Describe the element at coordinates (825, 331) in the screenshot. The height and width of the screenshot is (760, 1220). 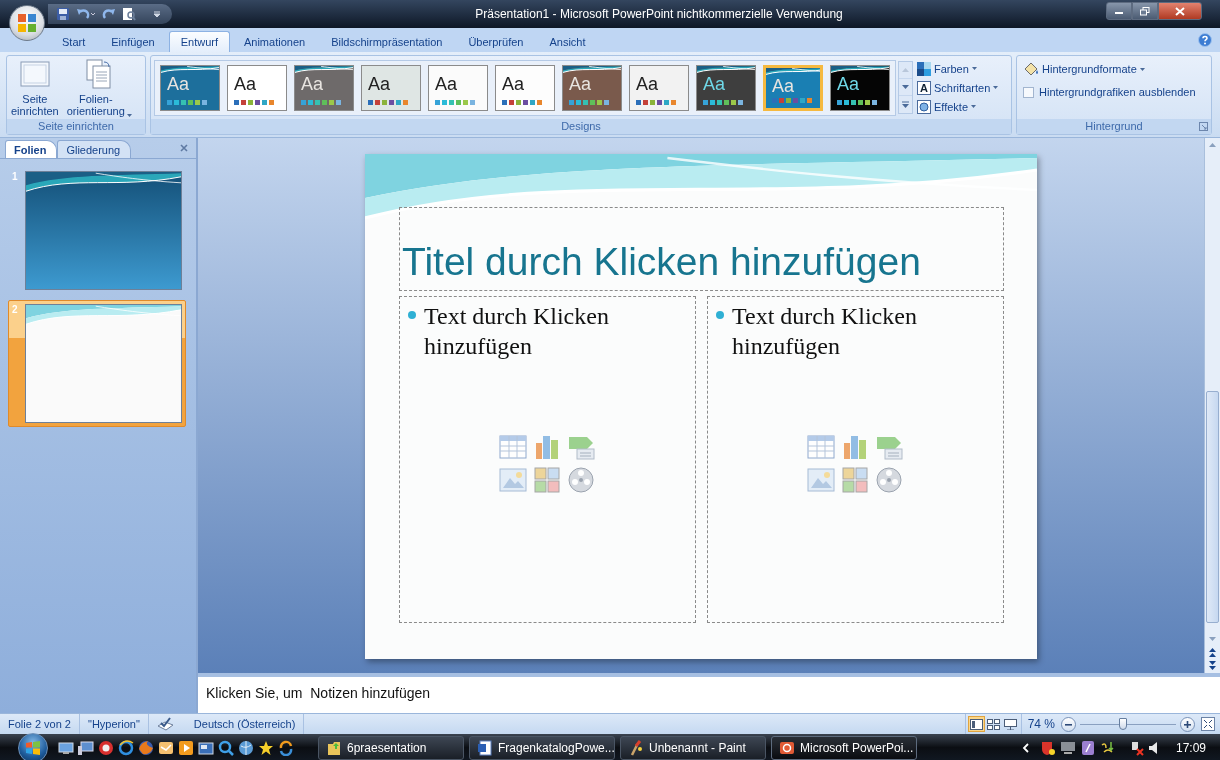
I see `placeholder-text: Text durch Klicken hinzufügen` at that location.